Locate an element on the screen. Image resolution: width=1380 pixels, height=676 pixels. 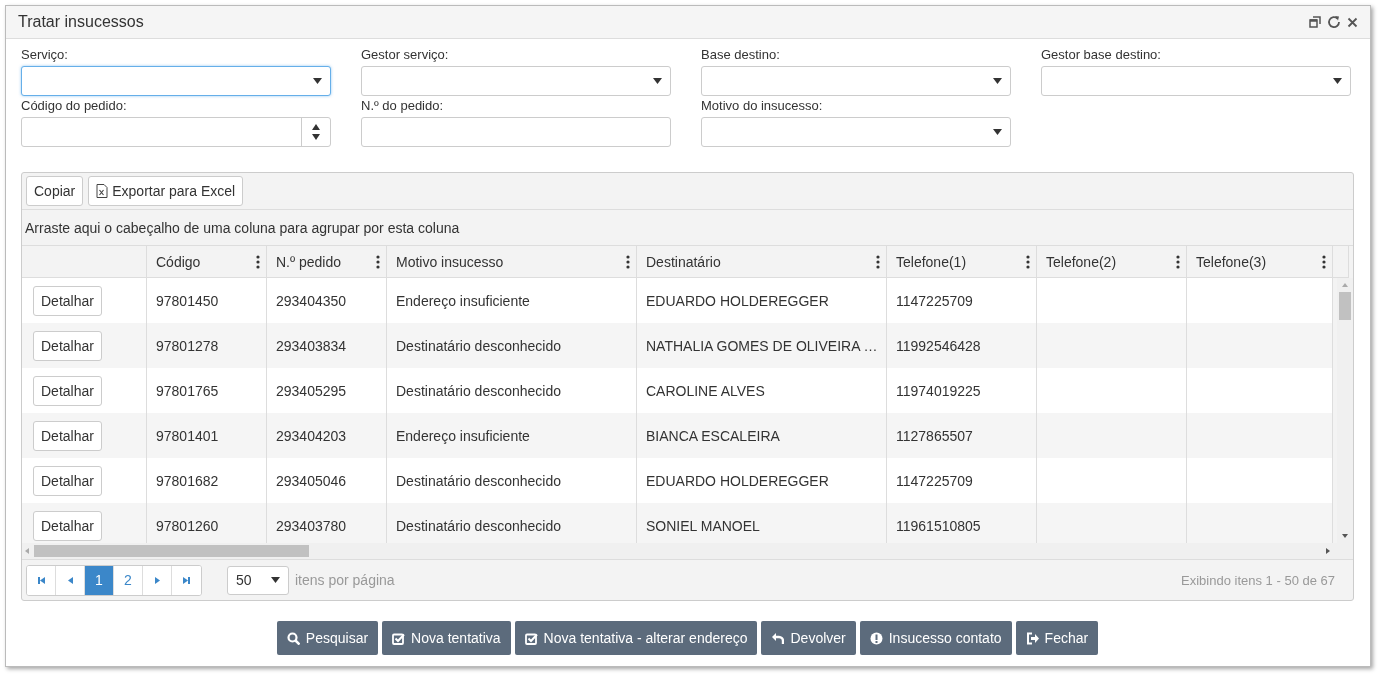
action-button: Insucesso contato is located at coordinates (935, 638).